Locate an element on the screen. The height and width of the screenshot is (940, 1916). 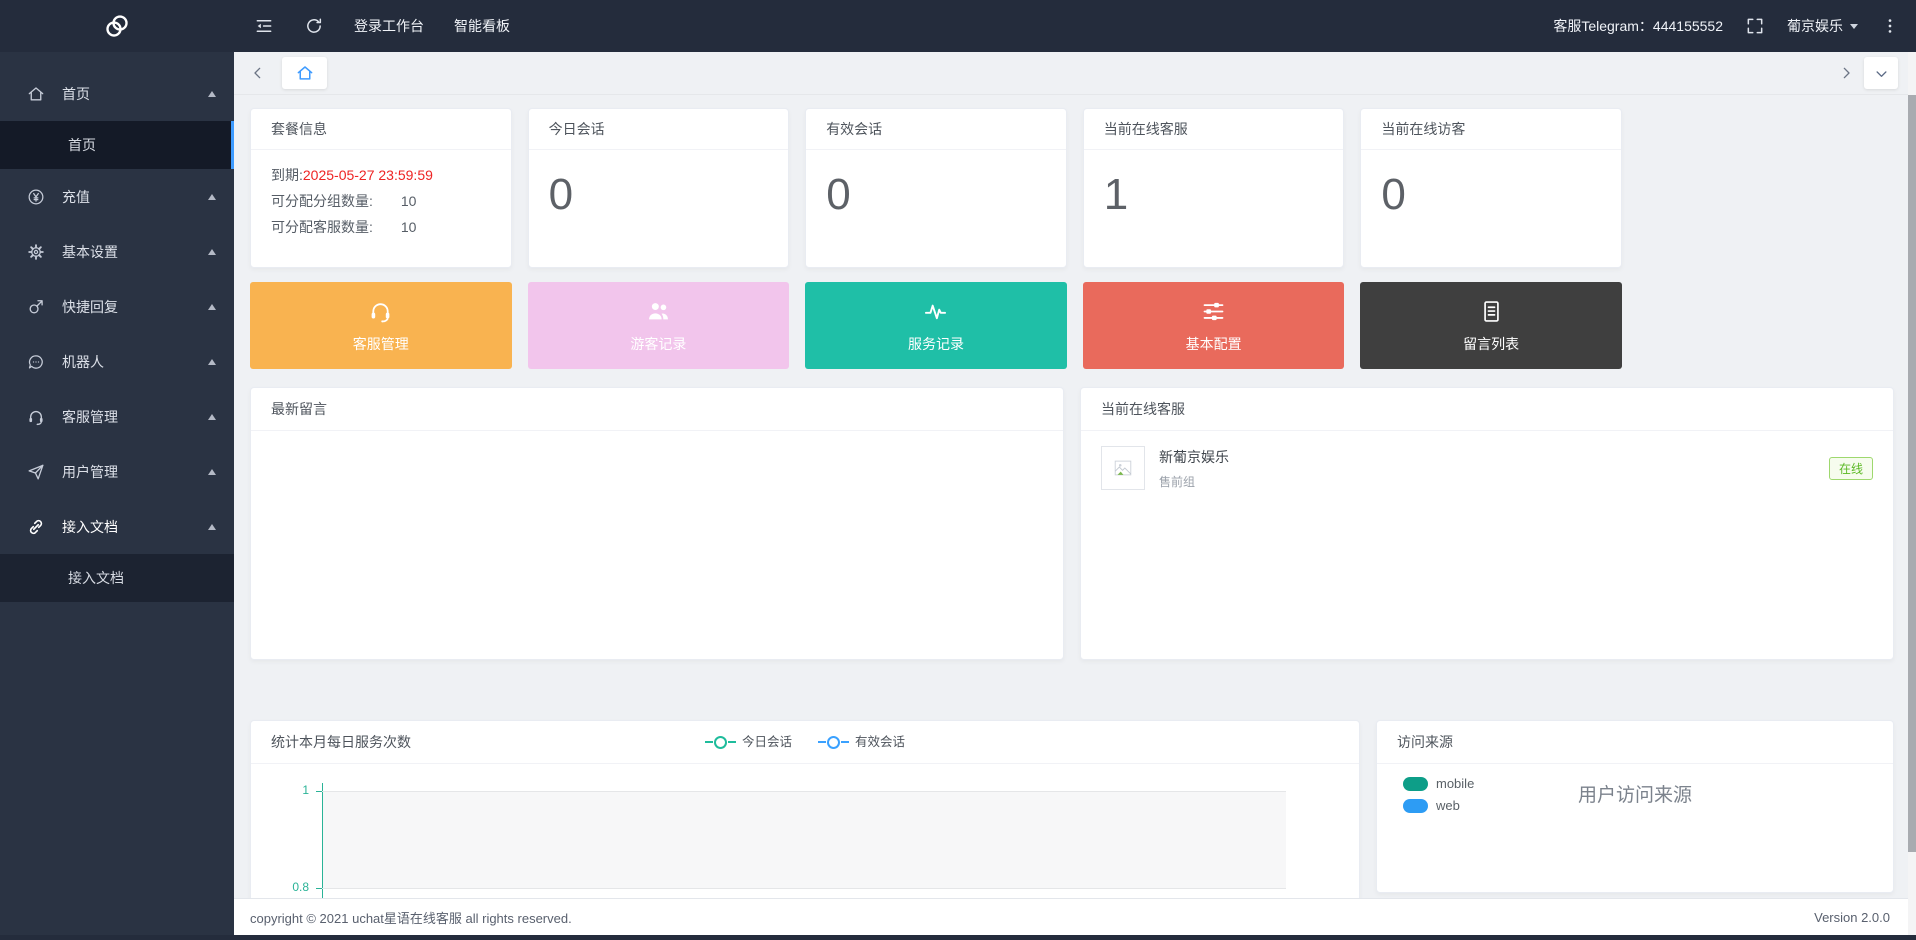
pie-title: 访问来源 is located at coordinates (1635, 742).